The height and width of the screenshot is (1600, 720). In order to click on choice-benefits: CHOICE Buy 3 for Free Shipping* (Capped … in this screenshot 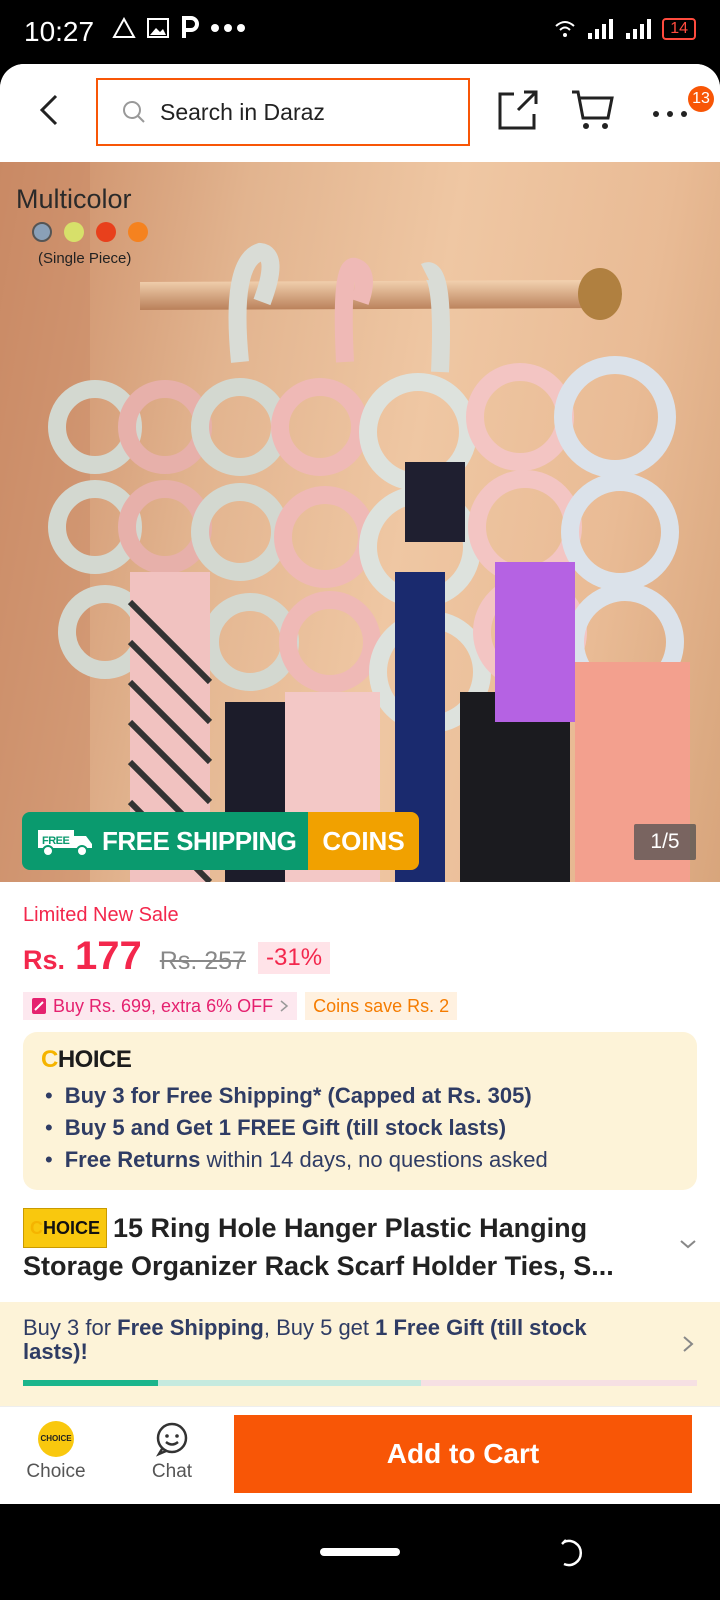, I will do `click(360, 1111)`.